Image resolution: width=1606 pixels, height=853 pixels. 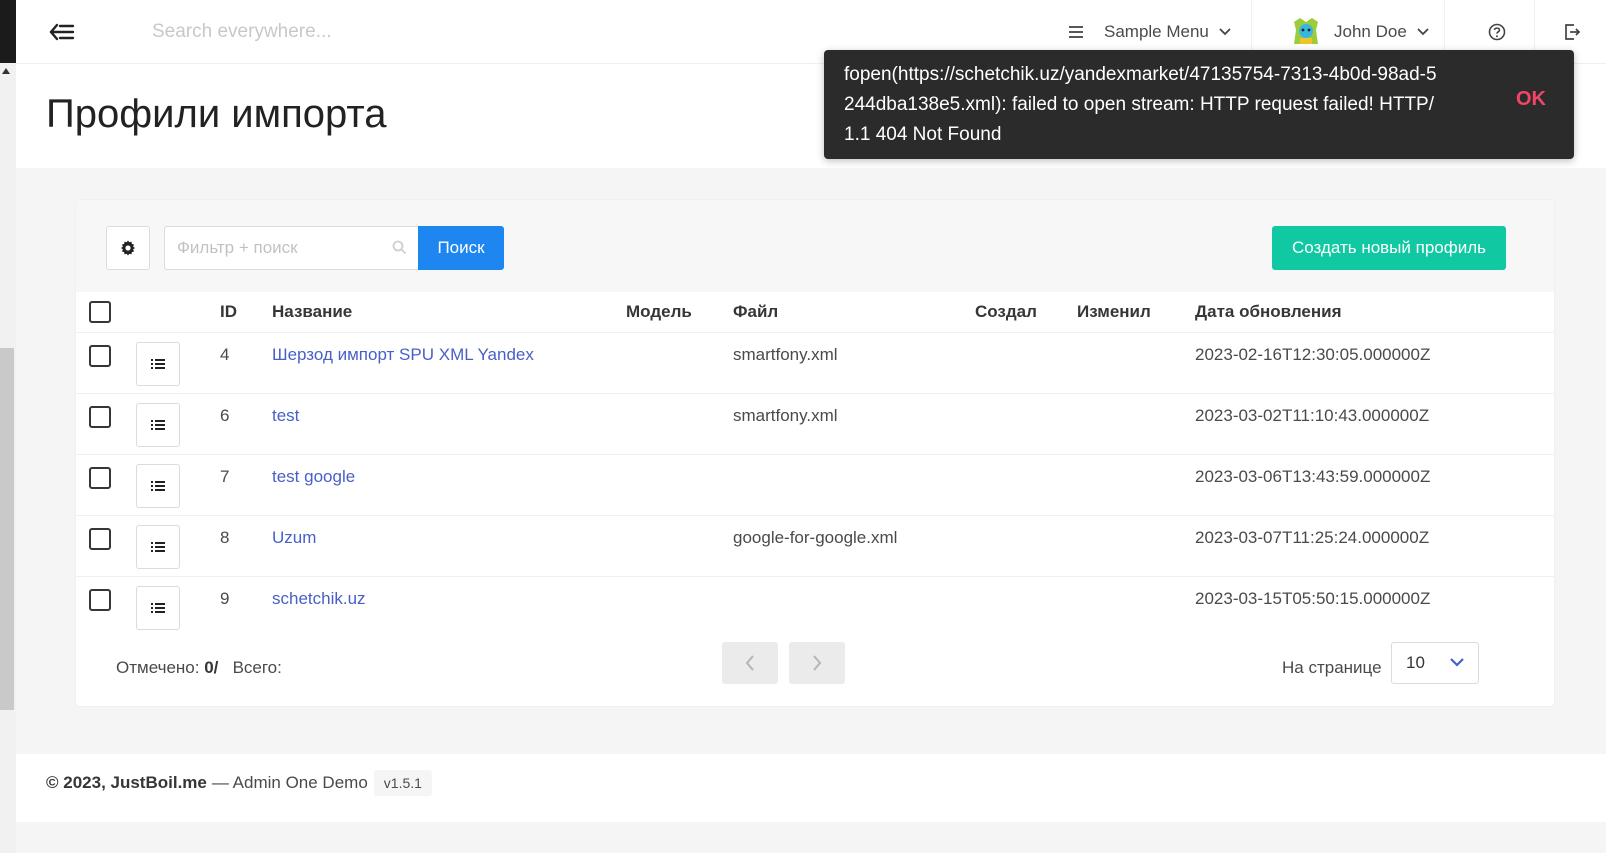 I want to click on sidebar-toggle-button, so click(x=62, y=32).